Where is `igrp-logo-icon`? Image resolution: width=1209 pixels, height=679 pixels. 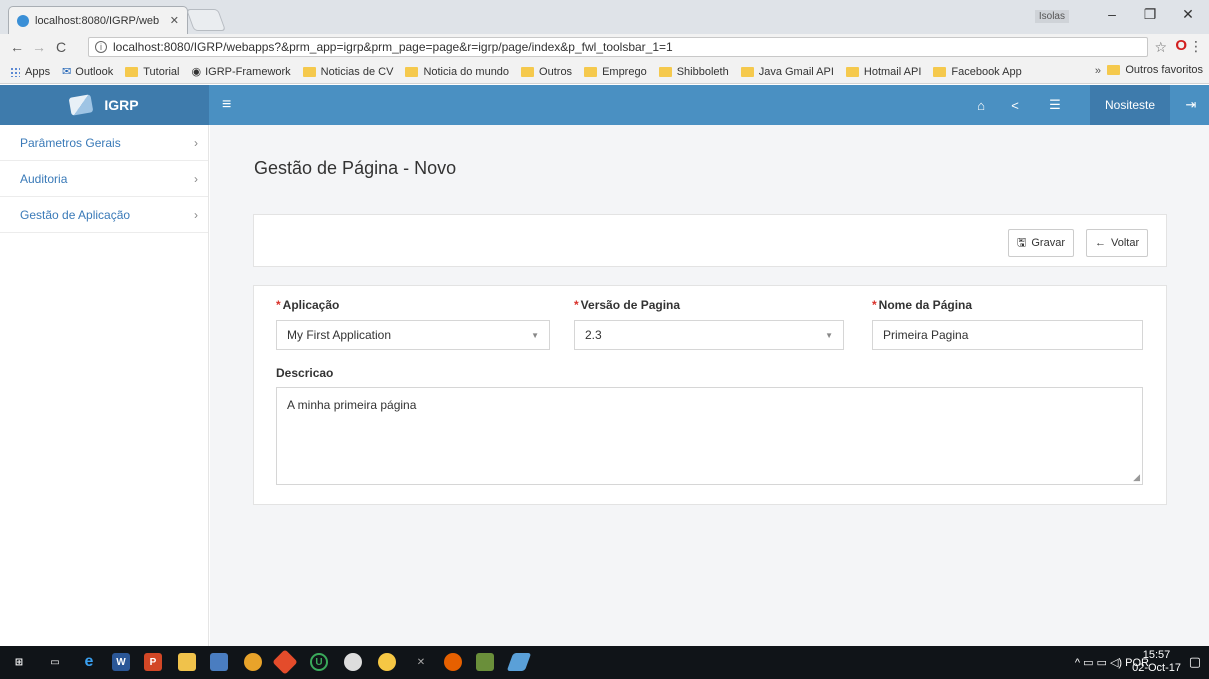
igrp-logo-icon is located at coordinates (81, 105).